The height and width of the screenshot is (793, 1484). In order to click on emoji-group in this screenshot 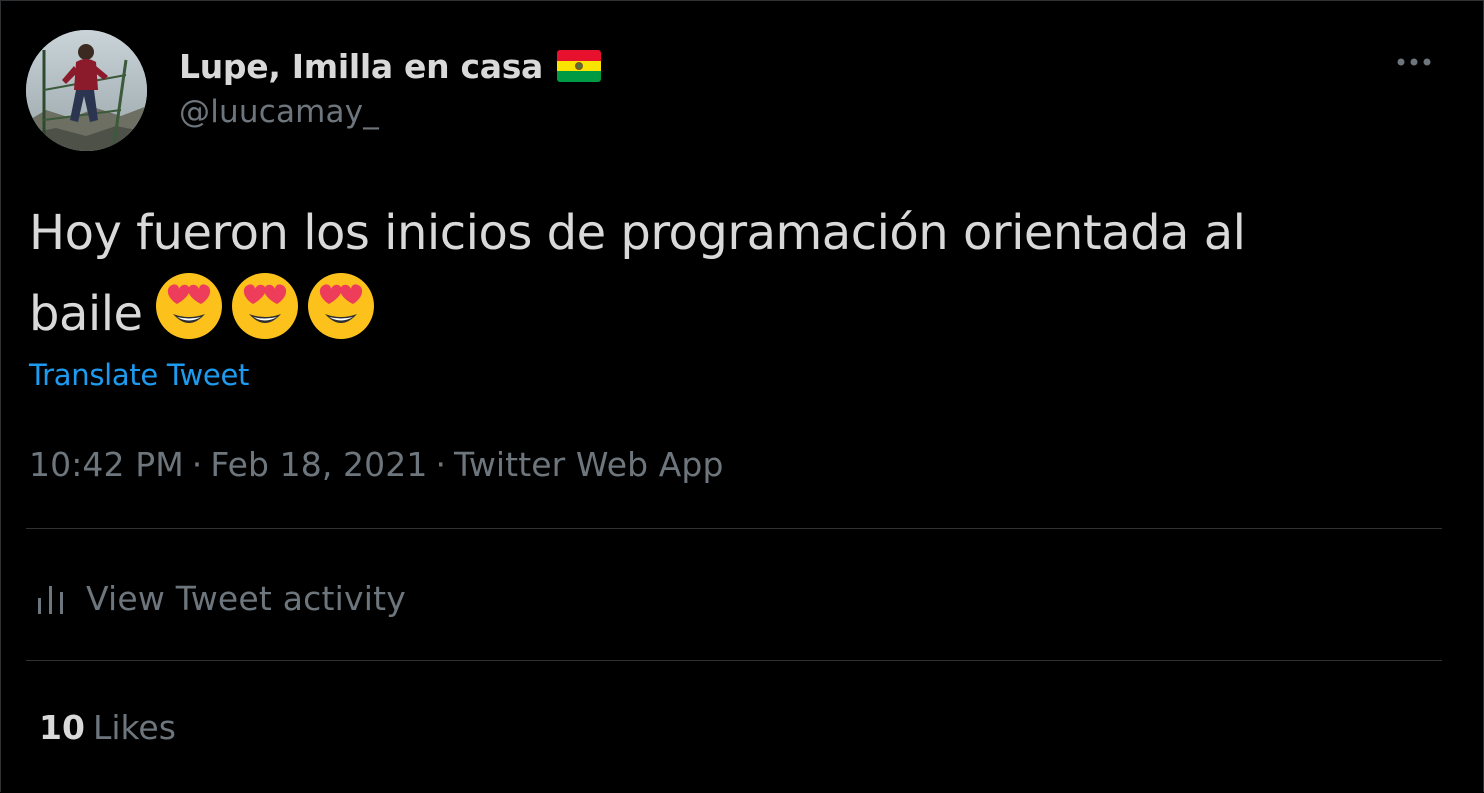, I will do `click(267, 306)`.